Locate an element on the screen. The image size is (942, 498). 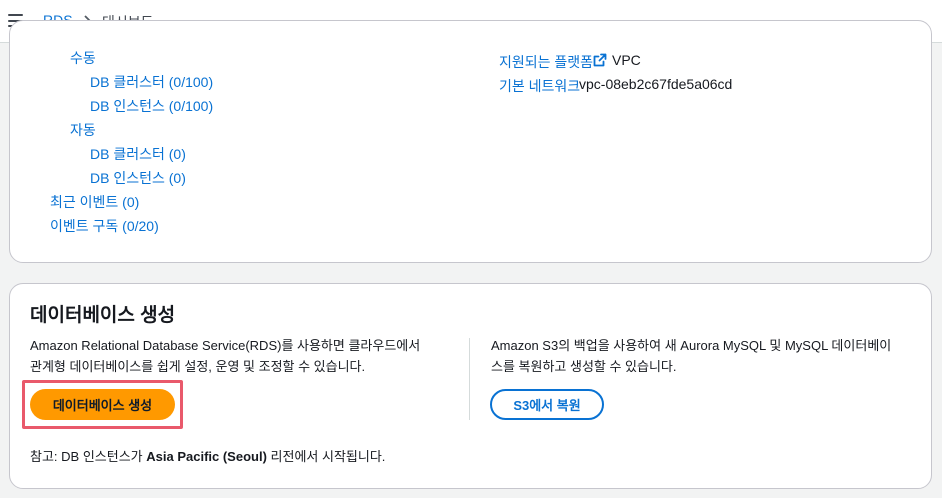
region-name: Asia Pacific (Seoul) is located at coordinates (206, 456).